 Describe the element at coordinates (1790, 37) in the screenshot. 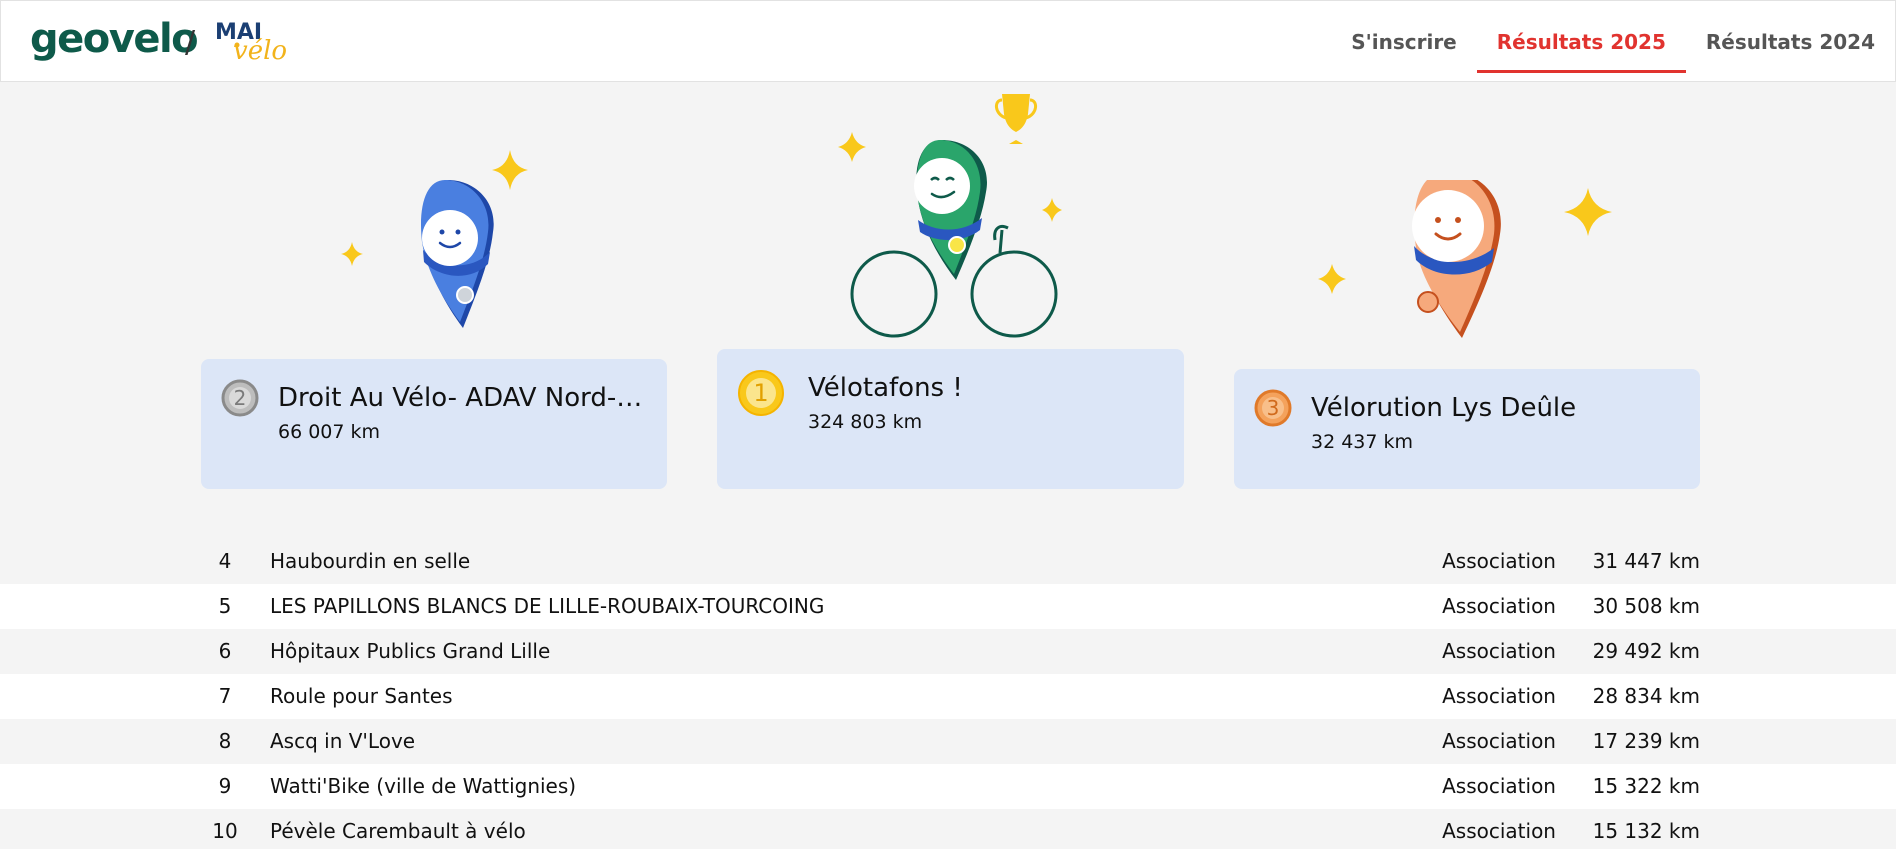

I see `nav-resultats-2024: Résultats 2024` at that location.